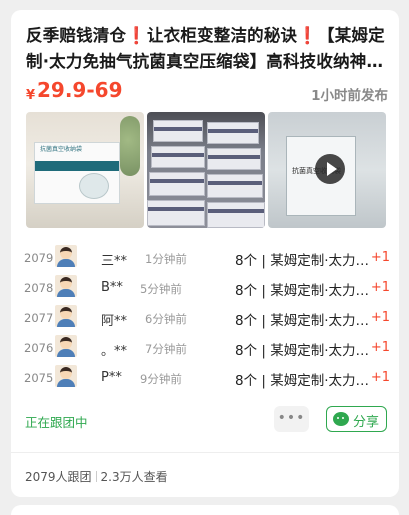  What do you see at coordinates (58, 477) in the screenshot?
I see `participants-count: 2079人跟团` at bounding box center [58, 477].